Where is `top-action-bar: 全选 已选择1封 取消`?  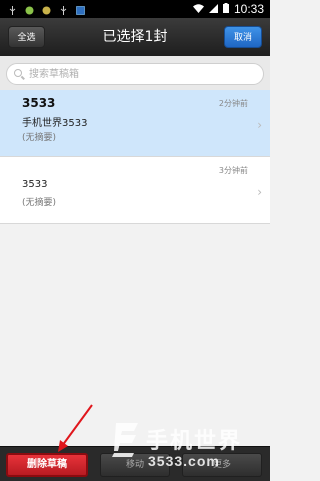 top-action-bar: 全选 已选择1封 取消 is located at coordinates (135, 37).